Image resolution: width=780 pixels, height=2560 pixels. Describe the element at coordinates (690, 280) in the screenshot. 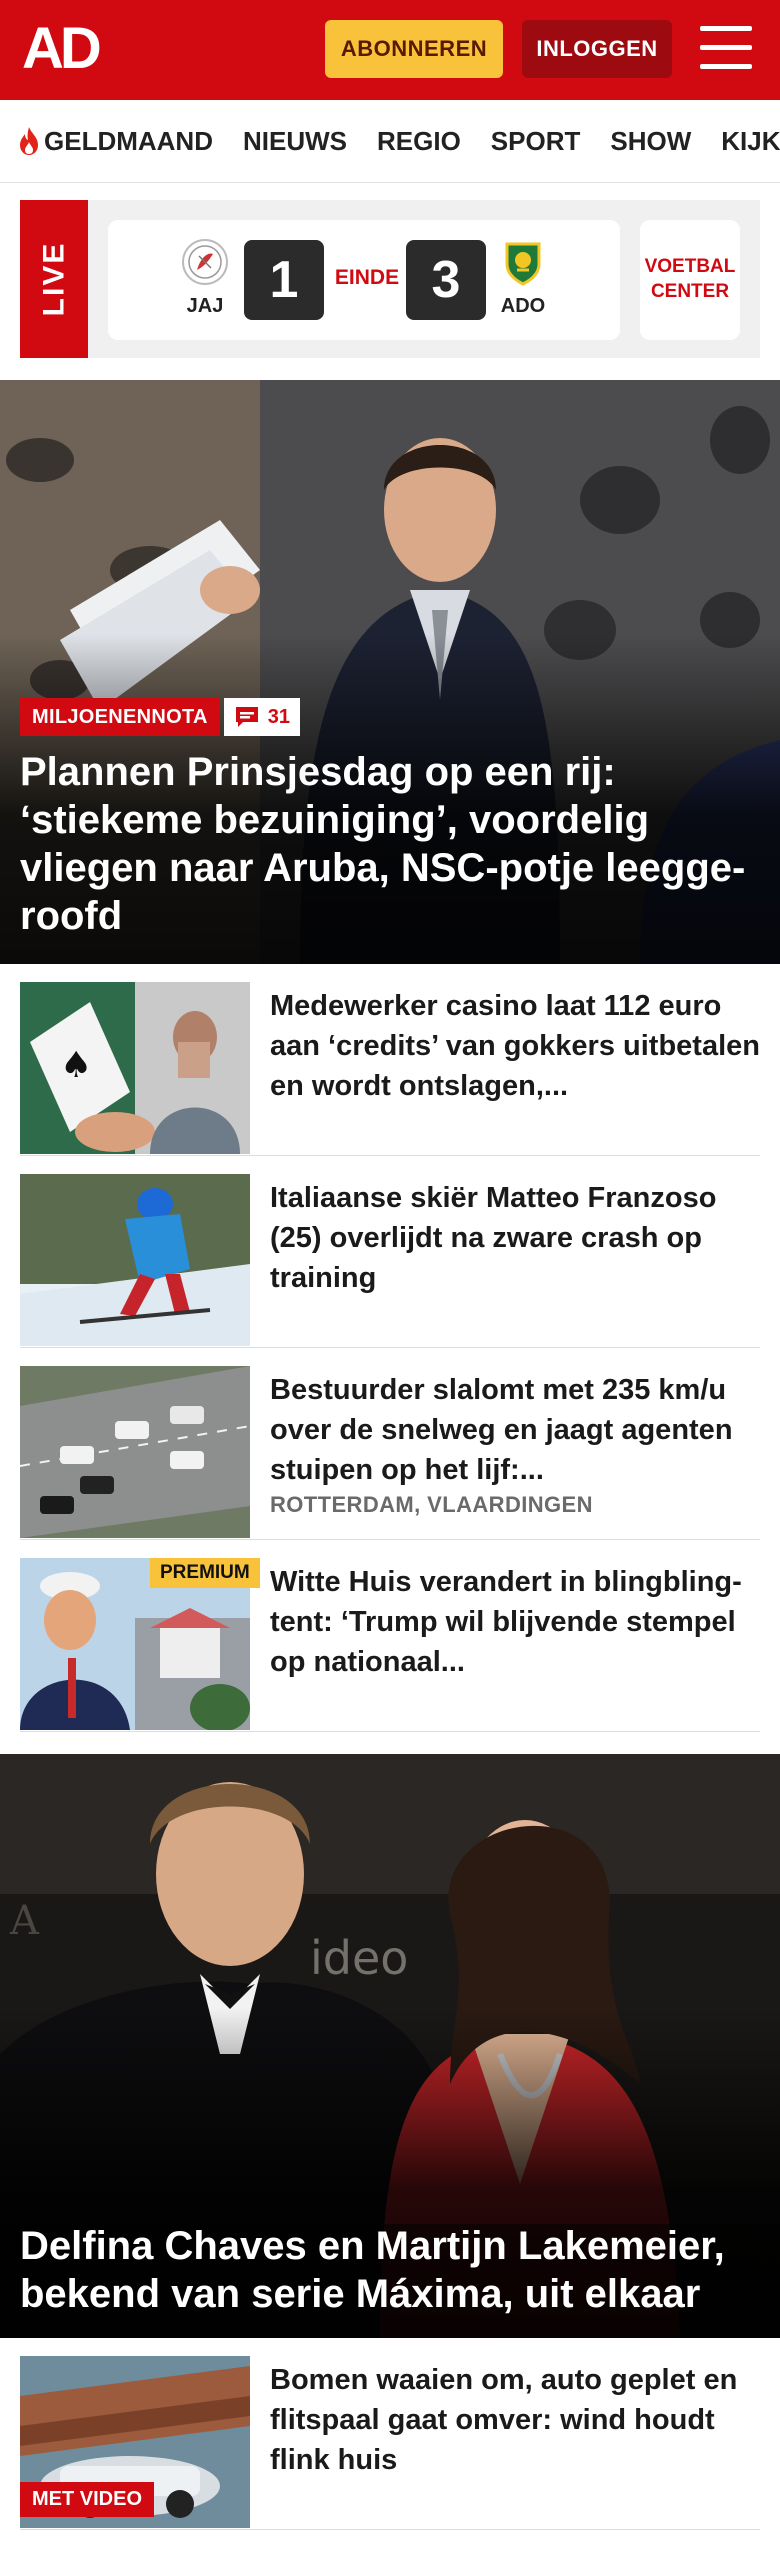

I see `voetbal-center-button: VOETBAL CENTER` at that location.